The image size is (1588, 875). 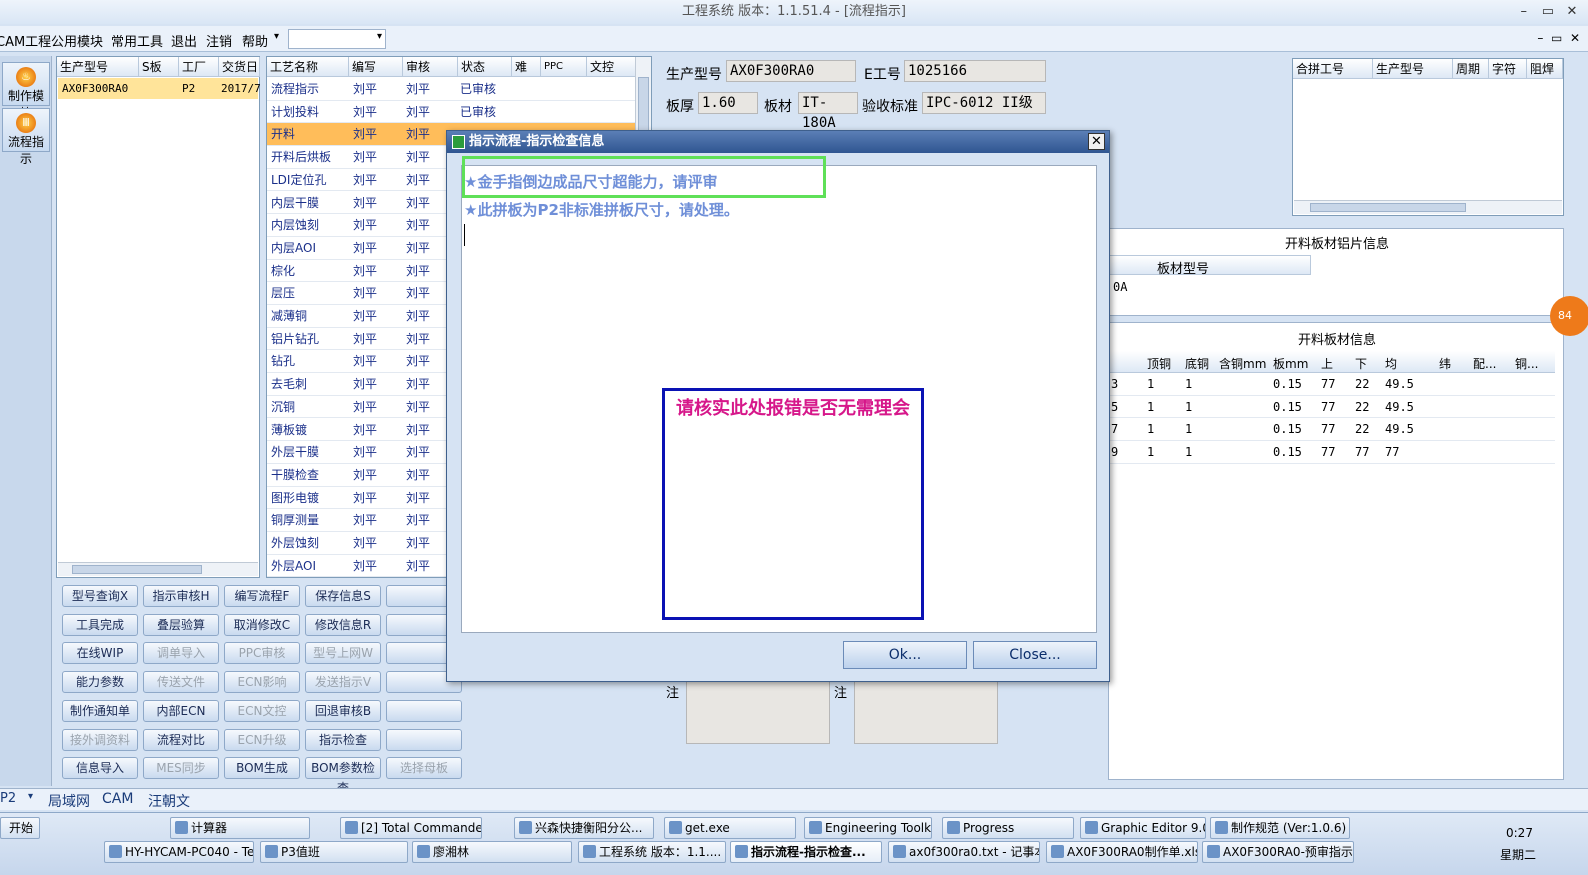 I want to click on col-header: 板mm, so click(x=1290, y=363).